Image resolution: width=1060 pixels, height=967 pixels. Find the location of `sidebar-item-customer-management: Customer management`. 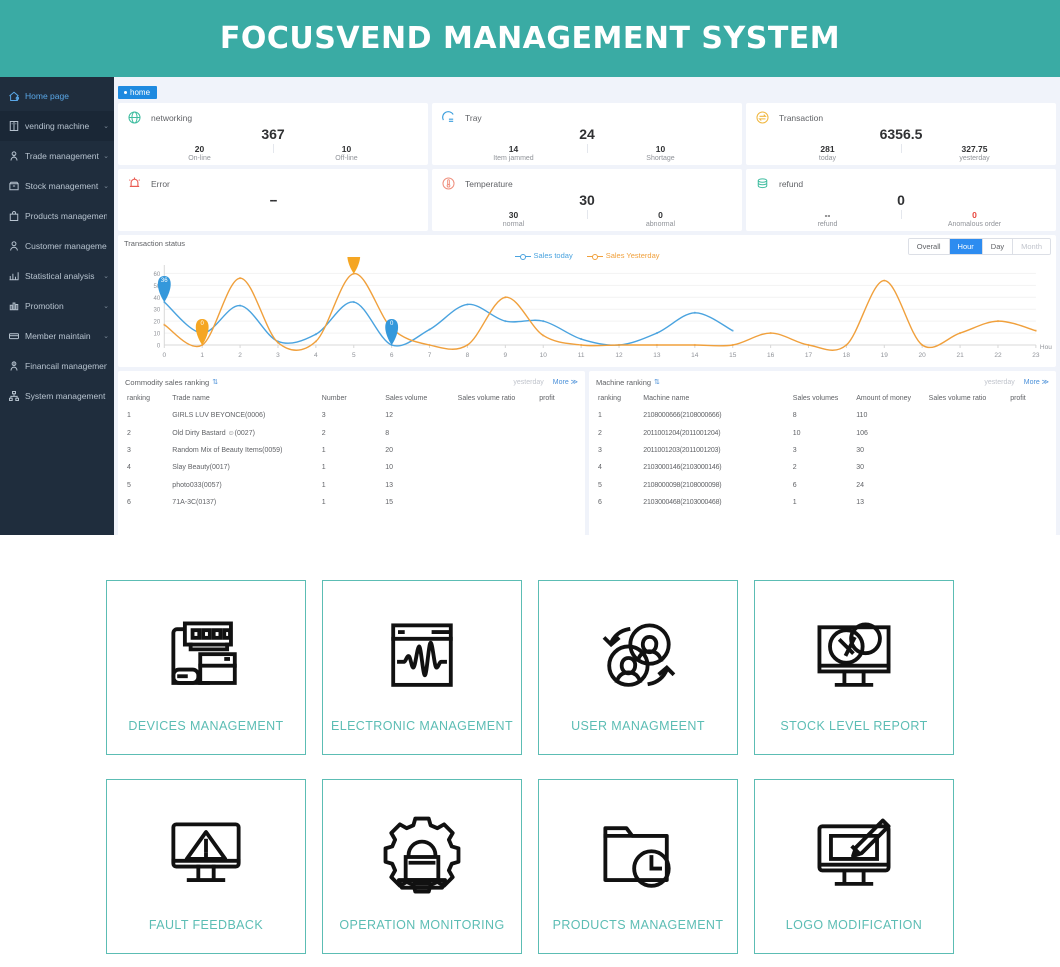

sidebar-item-customer-management: Customer management is located at coordinates (57, 246).